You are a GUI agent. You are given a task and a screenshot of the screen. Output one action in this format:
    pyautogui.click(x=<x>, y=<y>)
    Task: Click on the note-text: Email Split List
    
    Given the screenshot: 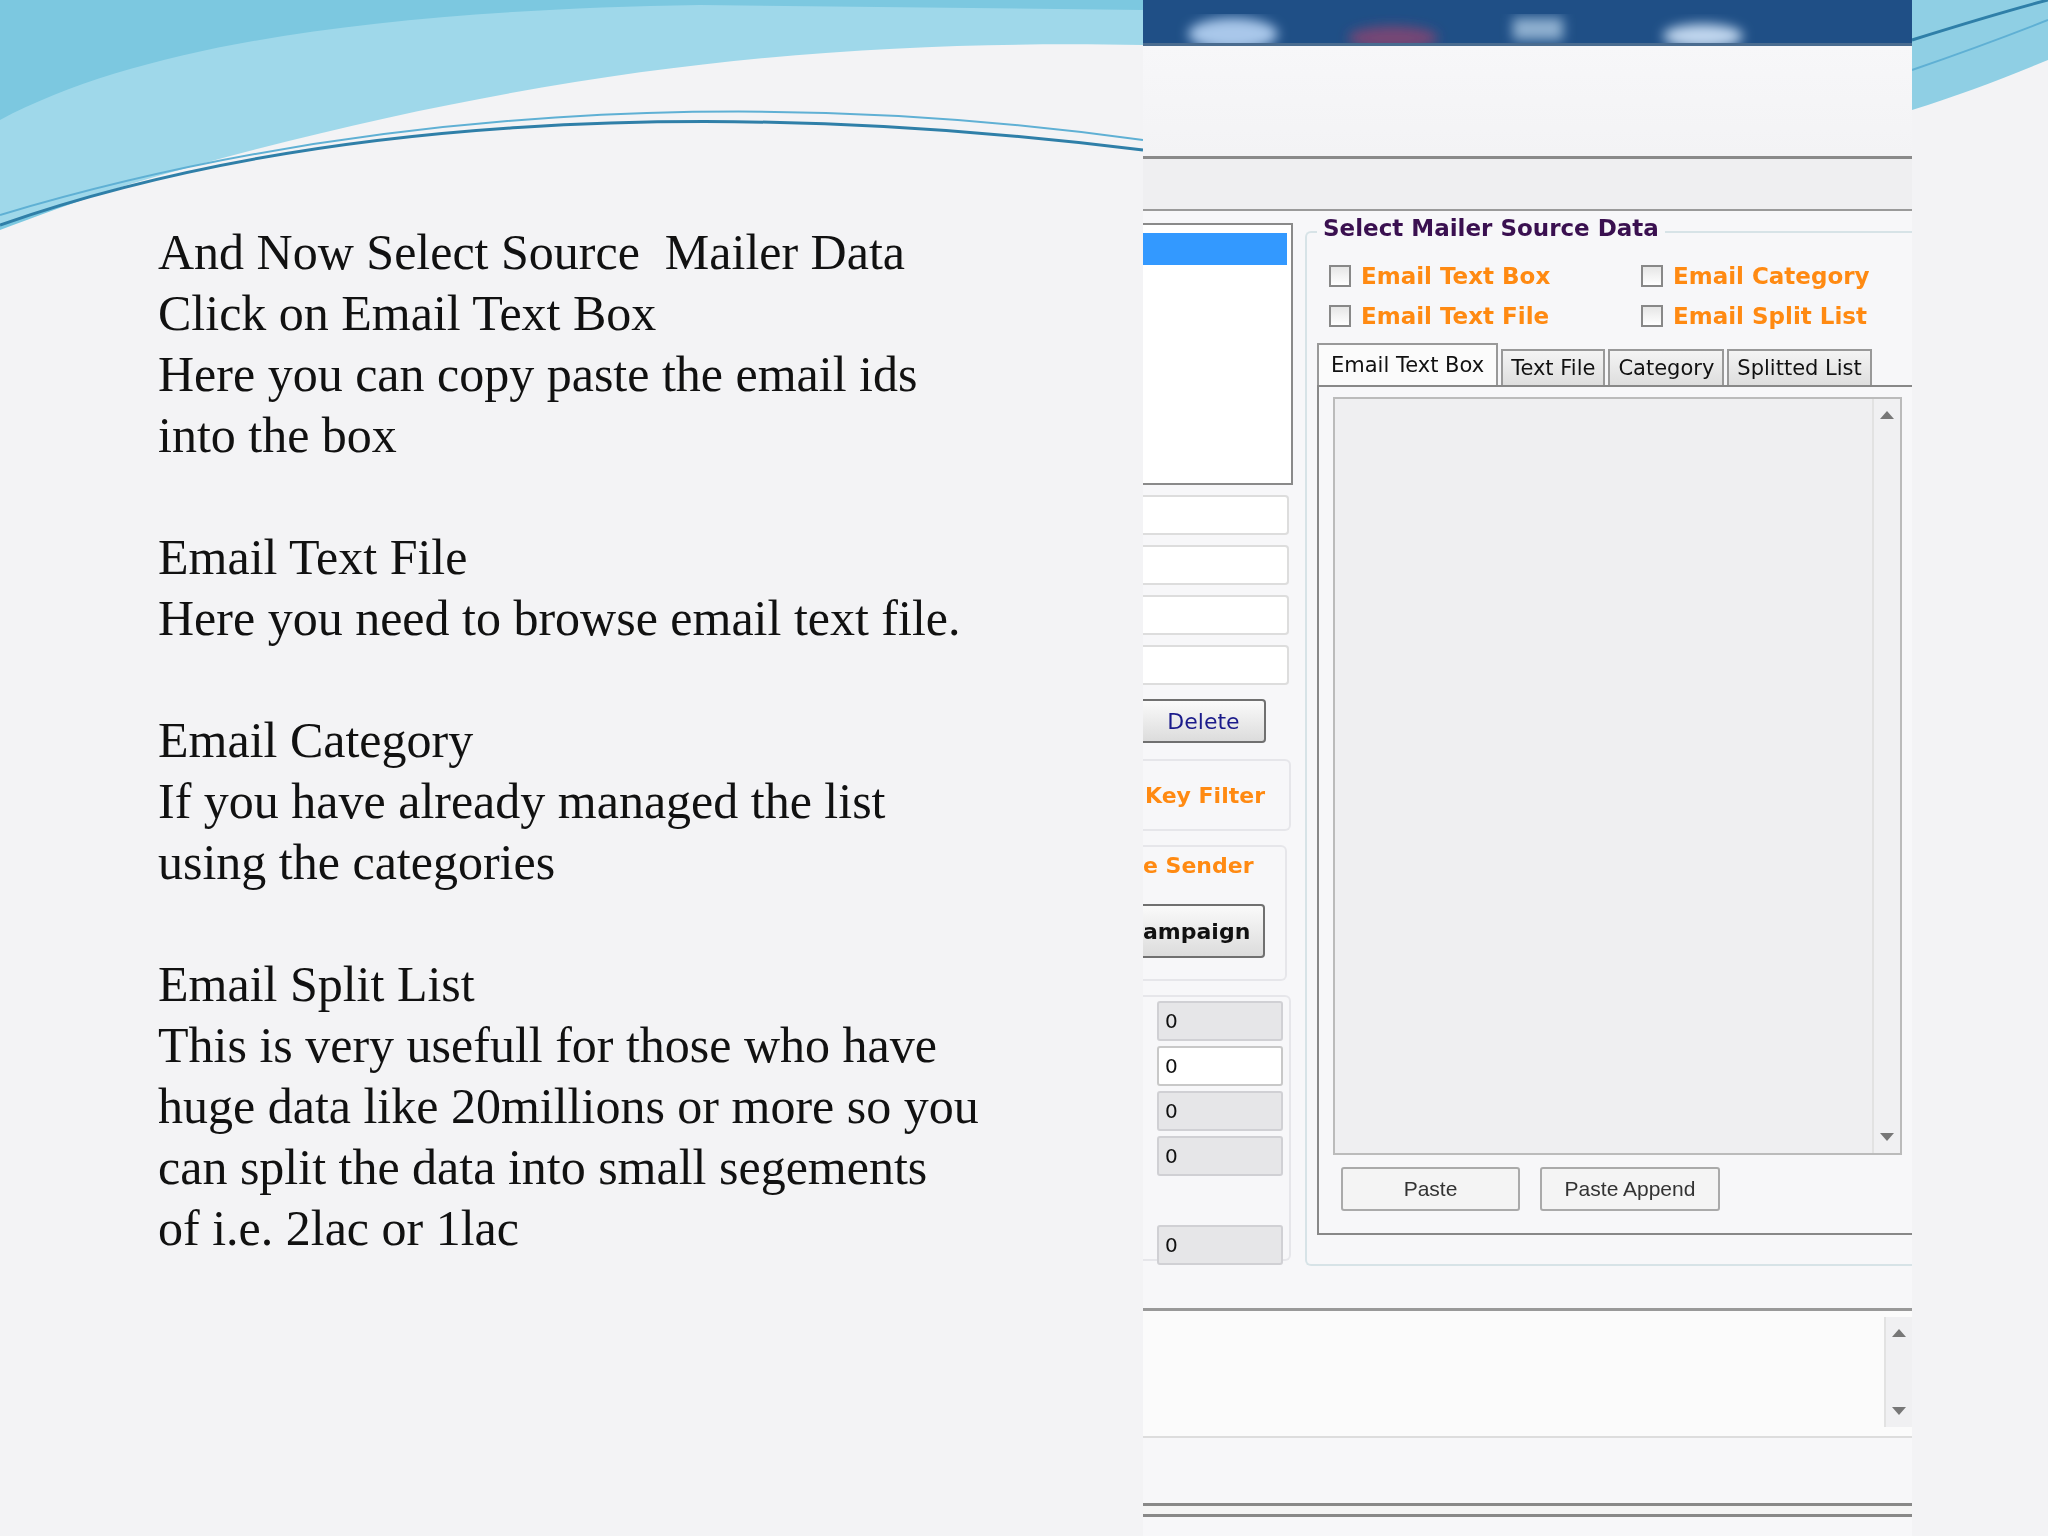 What is the action you would take?
    pyautogui.click(x=316, y=984)
    